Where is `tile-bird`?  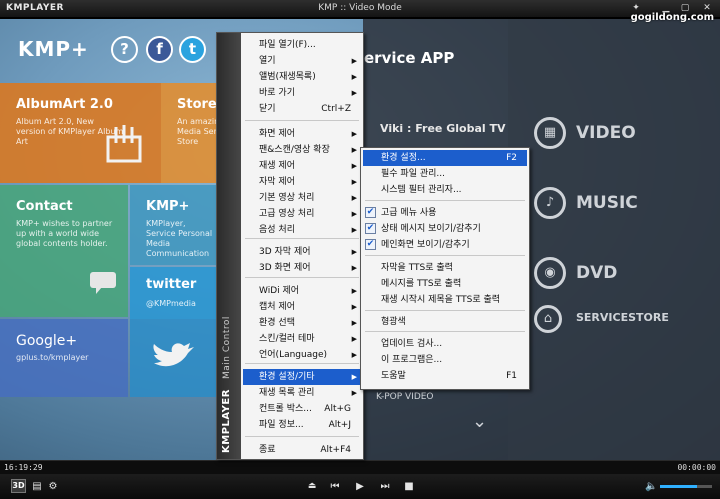
tile-bird is located at coordinates (173, 358).